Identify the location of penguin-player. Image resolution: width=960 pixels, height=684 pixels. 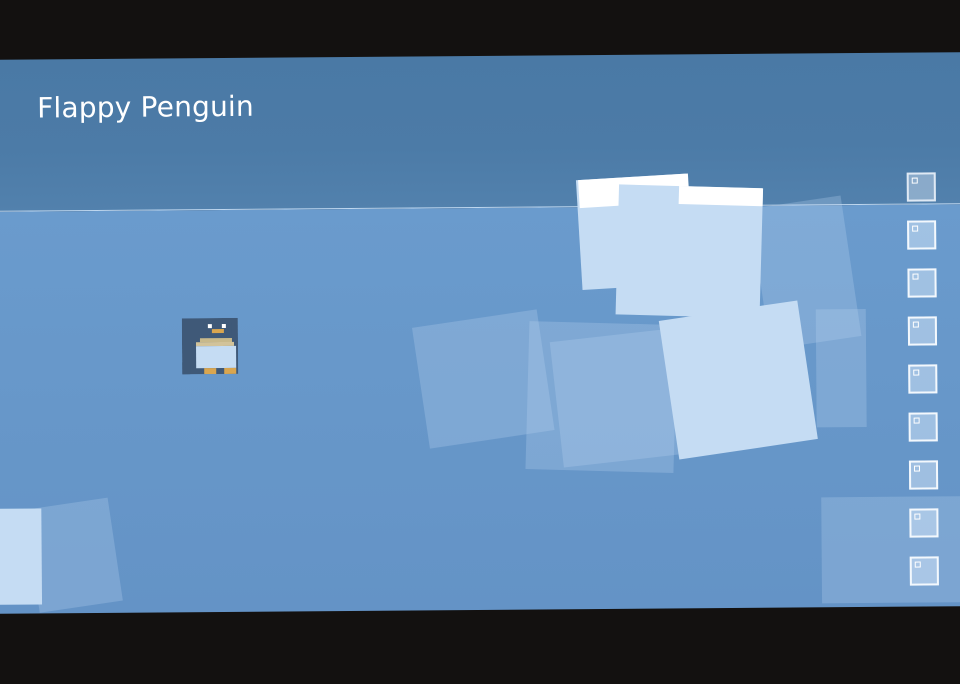
(210, 346).